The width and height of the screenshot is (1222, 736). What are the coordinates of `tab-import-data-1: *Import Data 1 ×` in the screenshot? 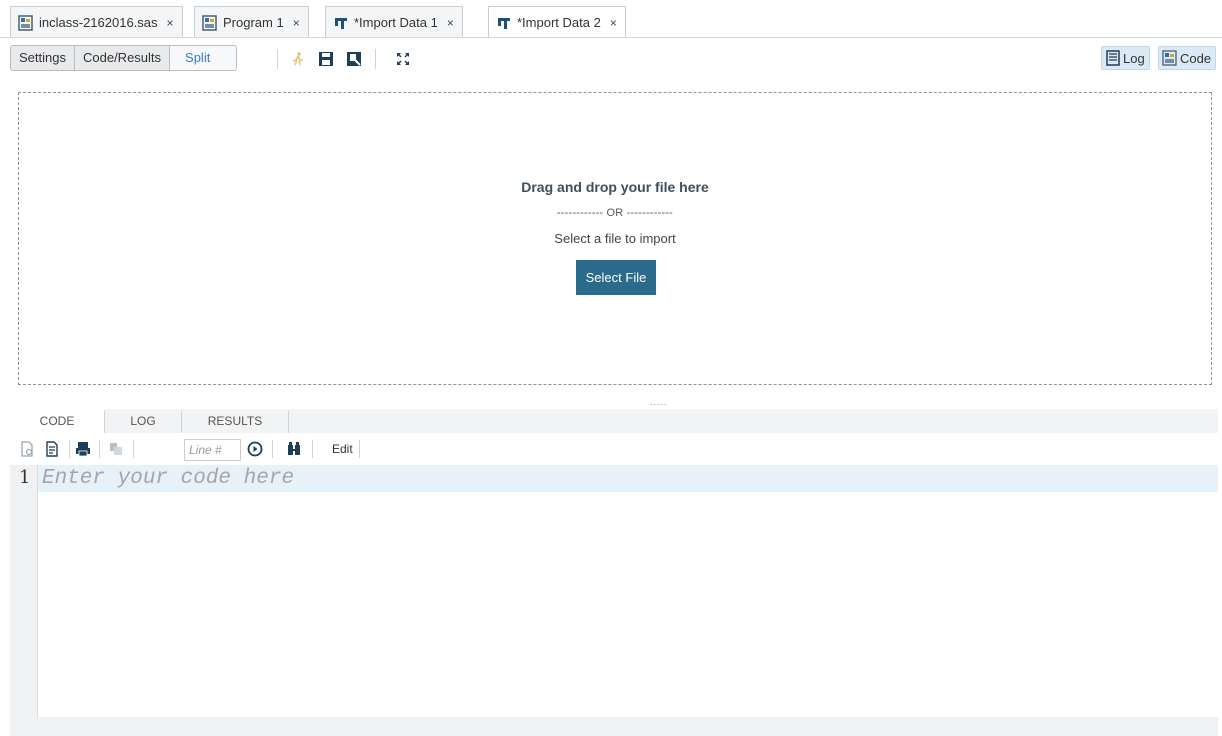 It's located at (394, 22).